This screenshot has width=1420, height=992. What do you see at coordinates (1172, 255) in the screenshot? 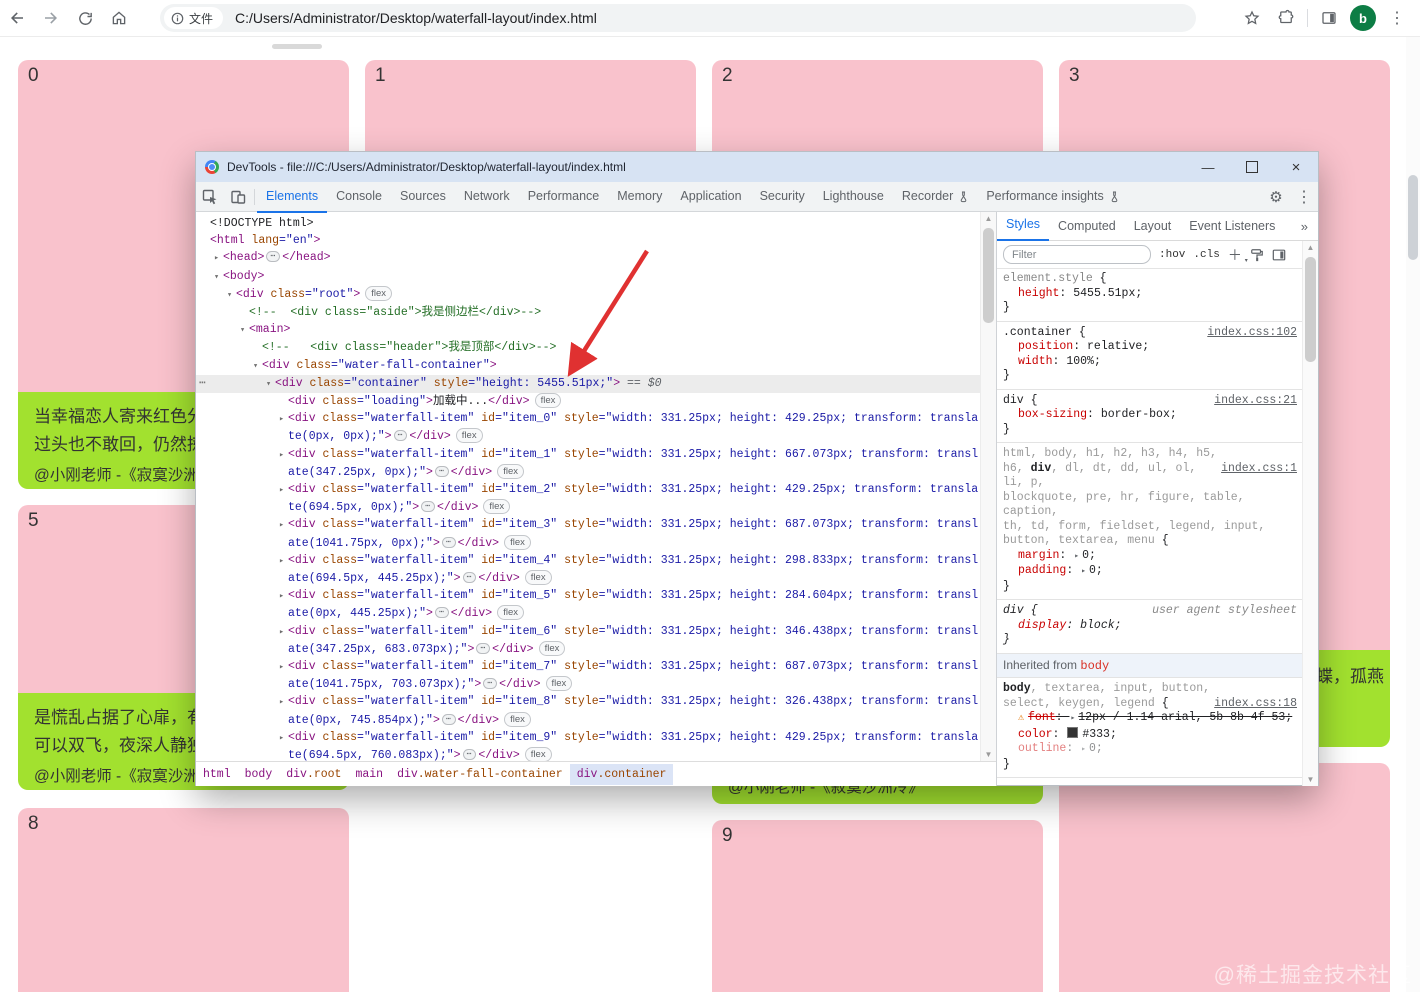
I see `toggle-hover-button: :hov` at bounding box center [1172, 255].